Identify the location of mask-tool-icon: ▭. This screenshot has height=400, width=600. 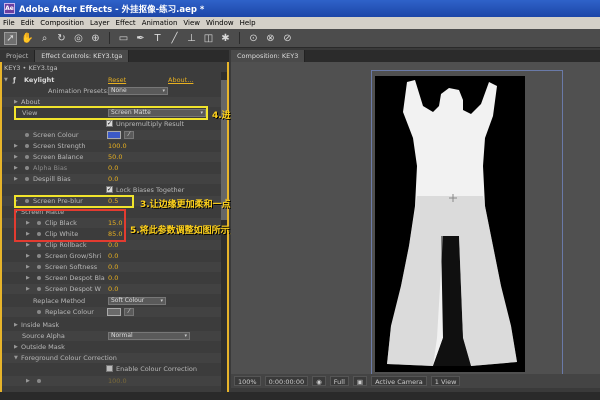
(123, 38).